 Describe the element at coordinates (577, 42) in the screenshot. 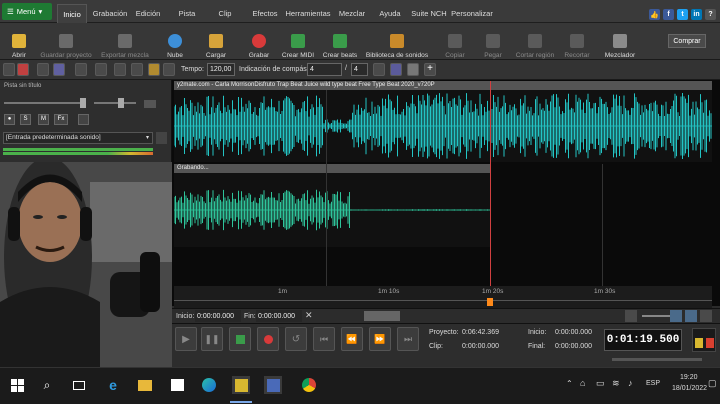

I see `trim-button: Recortar` at that location.